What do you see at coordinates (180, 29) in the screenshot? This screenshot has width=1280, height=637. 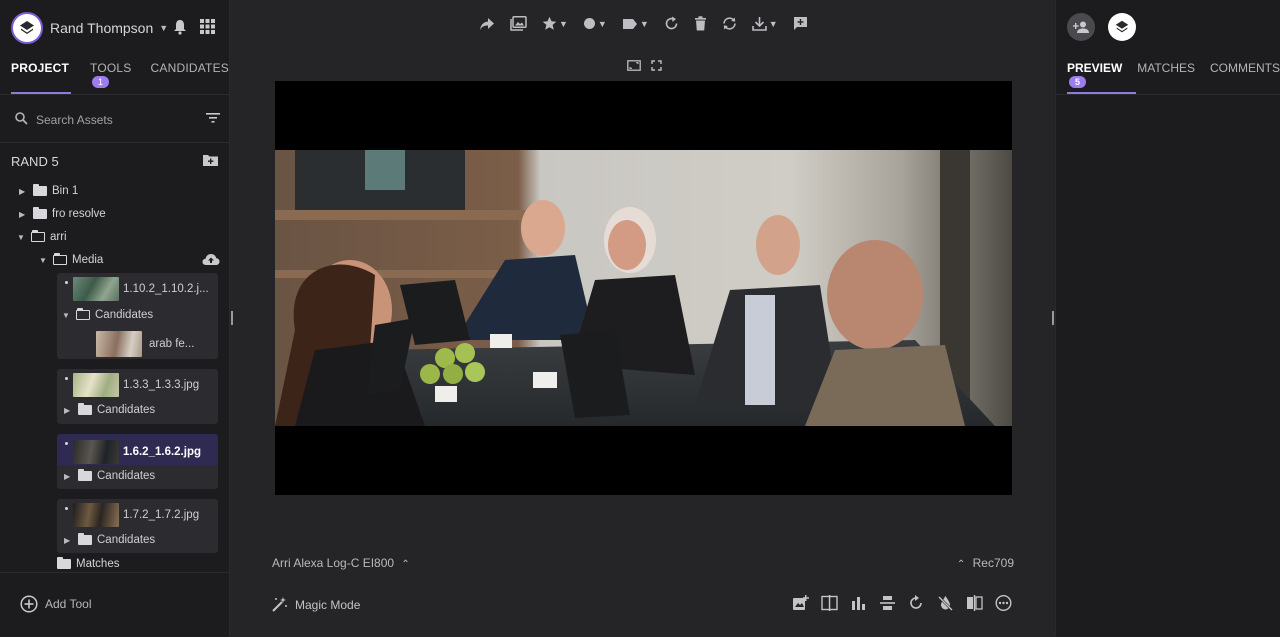 I see `bell-icon` at bounding box center [180, 29].